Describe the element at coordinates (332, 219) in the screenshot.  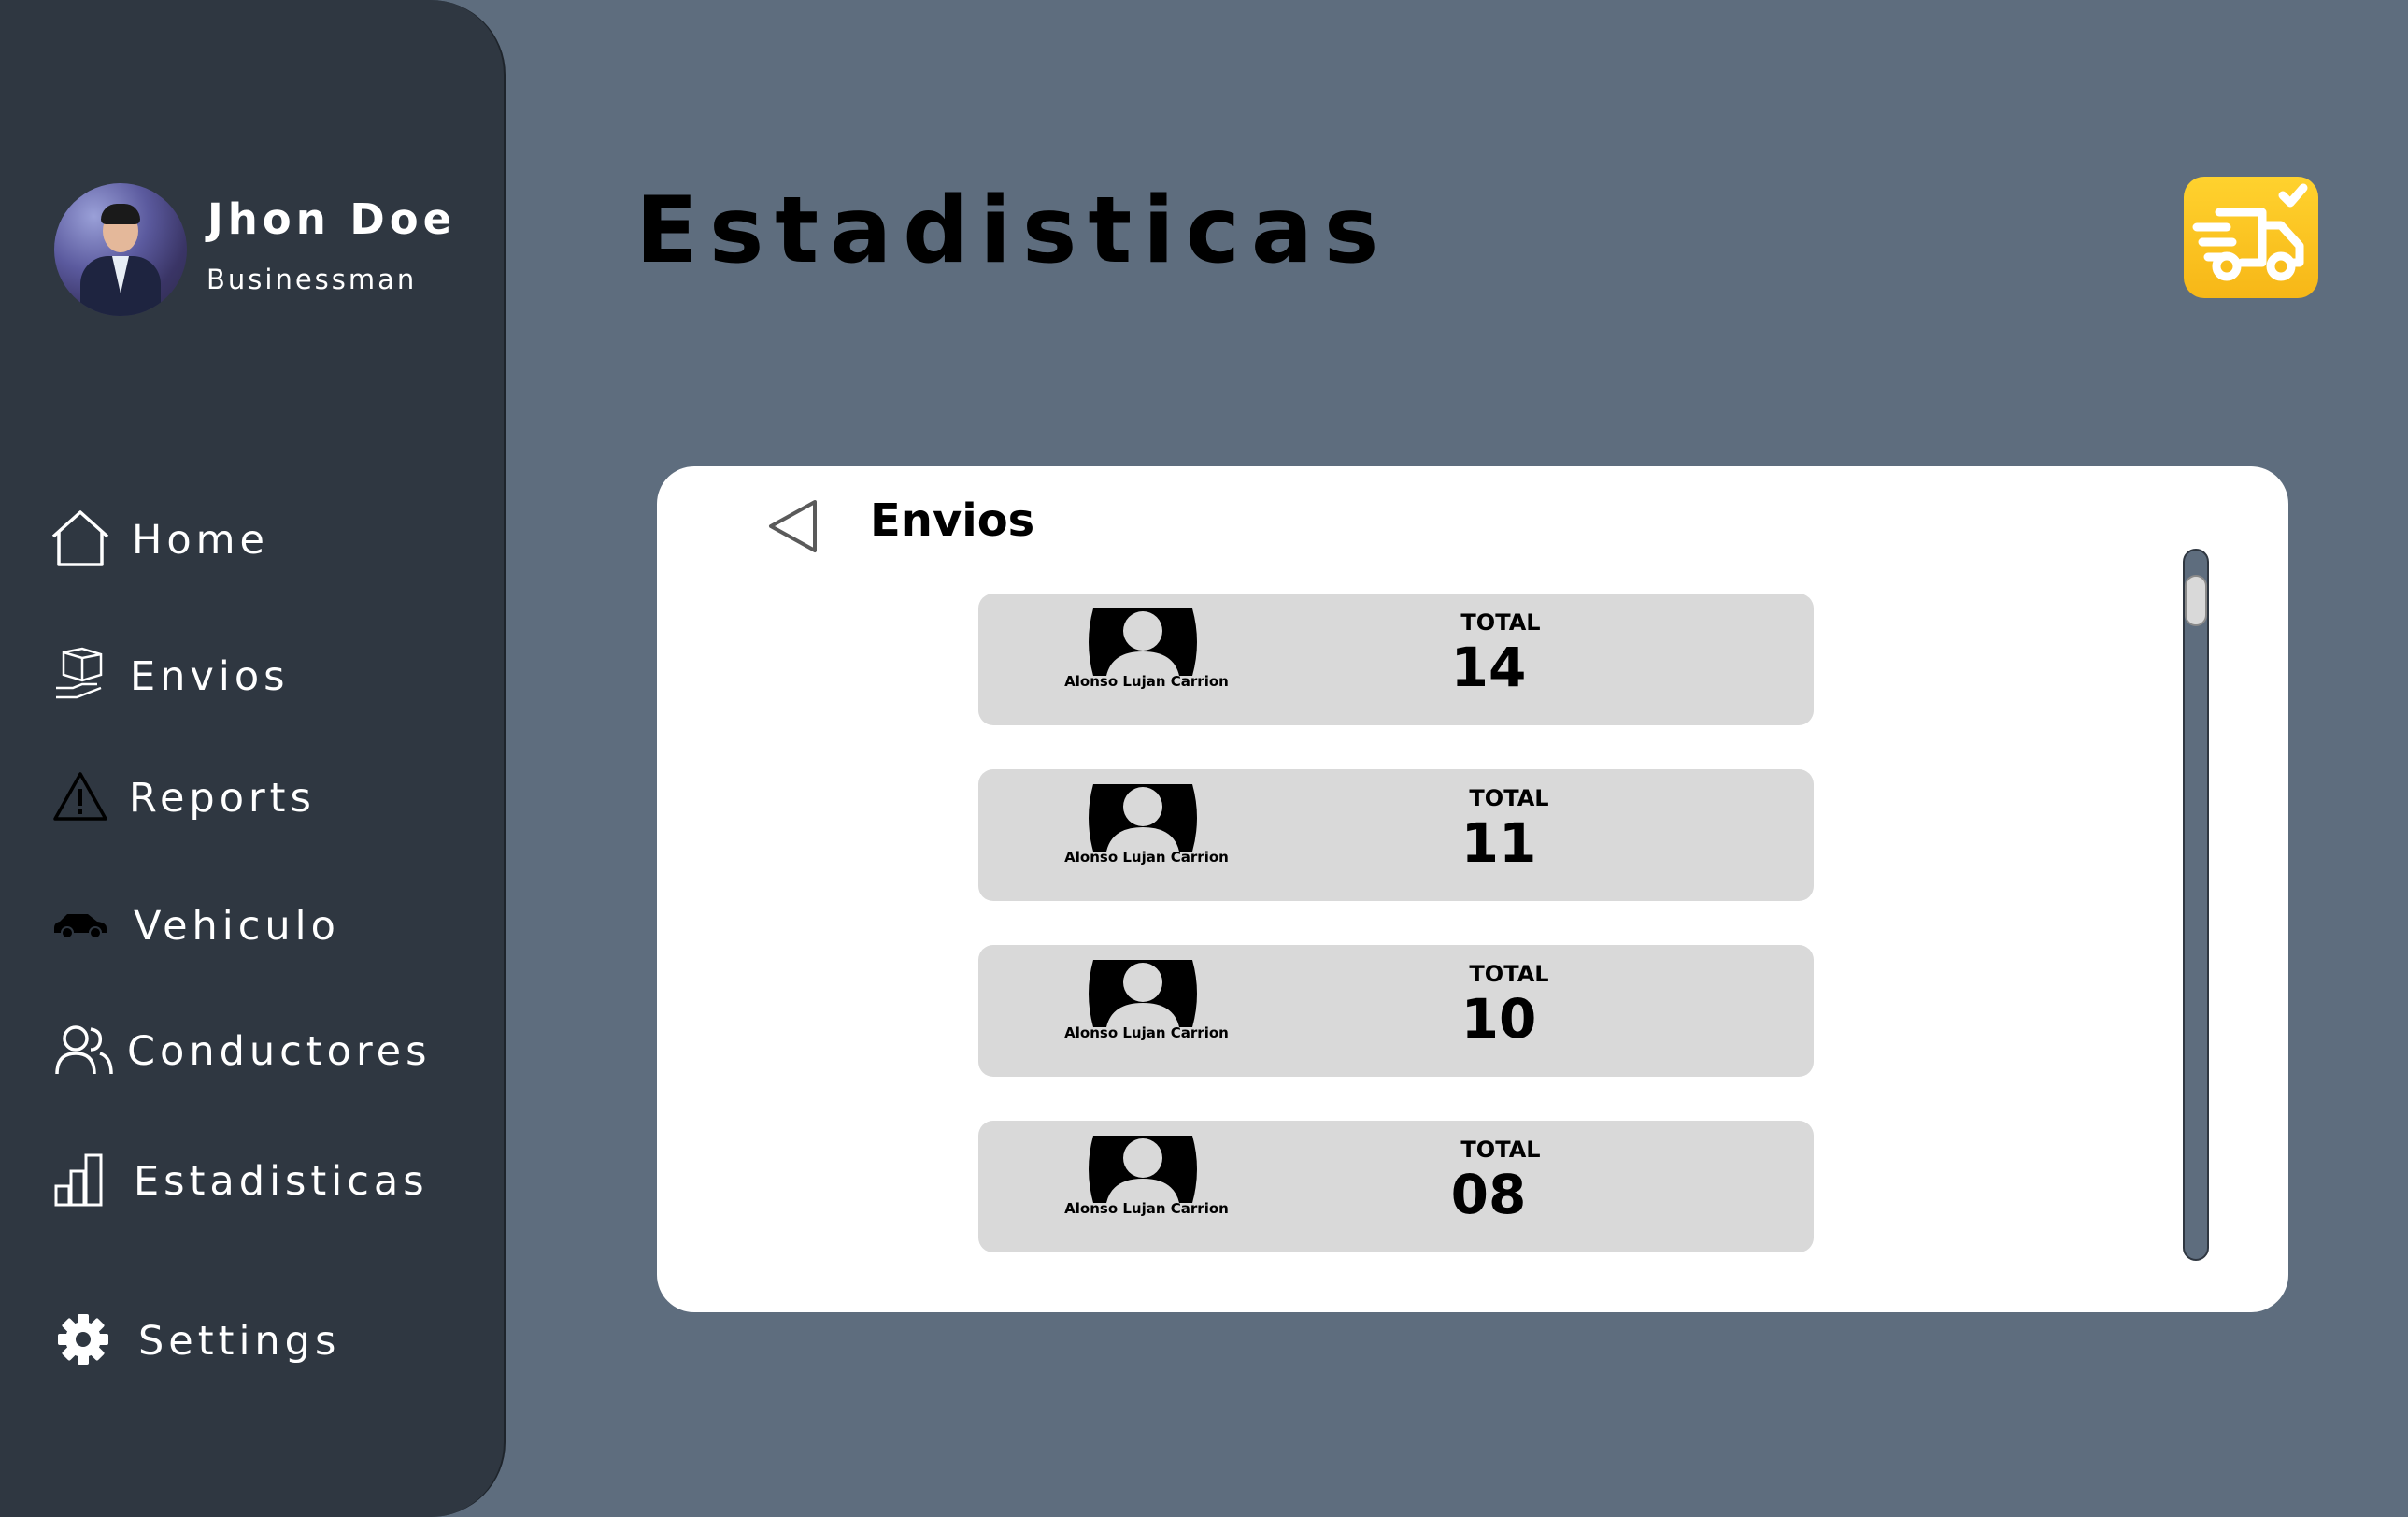
I see `user-name: Jhon Doe` at that location.